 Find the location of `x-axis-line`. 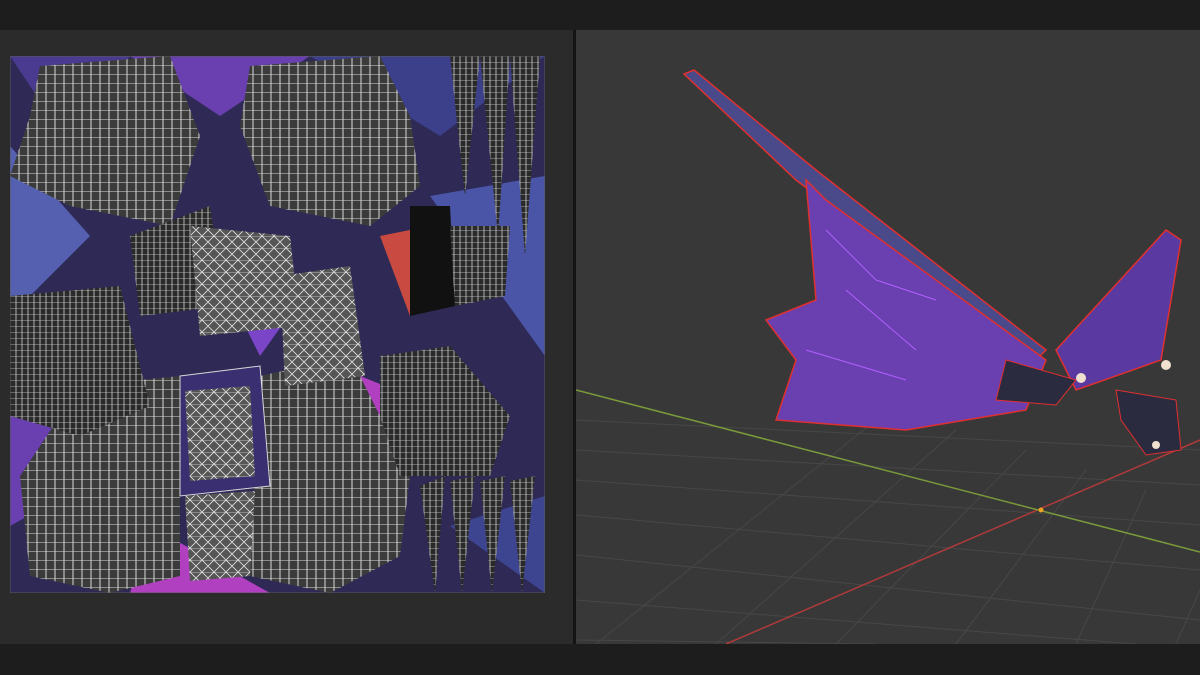

x-axis-line is located at coordinates (962, 541).